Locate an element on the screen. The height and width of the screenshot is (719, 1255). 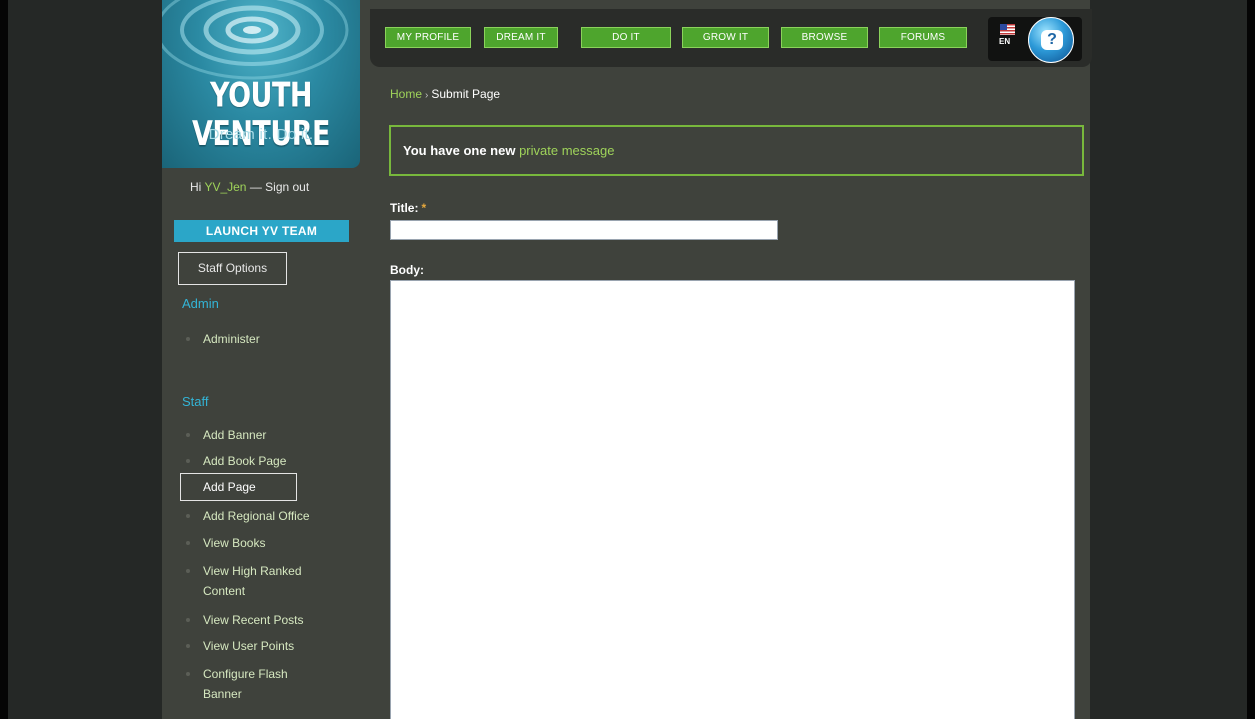
nav-forums: FORUMS is located at coordinates (923, 37).